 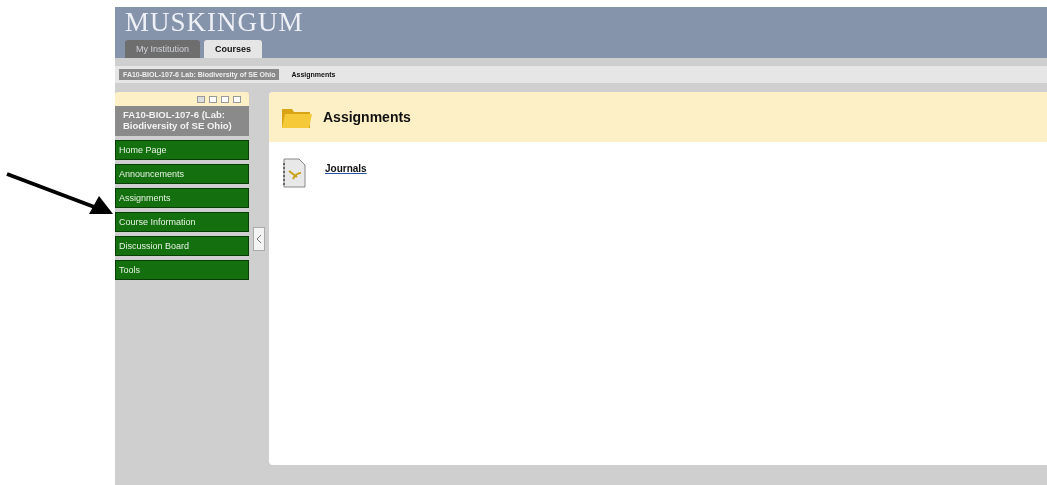 What do you see at coordinates (182, 198) in the screenshot?
I see `nav-item: Assignments` at bounding box center [182, 198].